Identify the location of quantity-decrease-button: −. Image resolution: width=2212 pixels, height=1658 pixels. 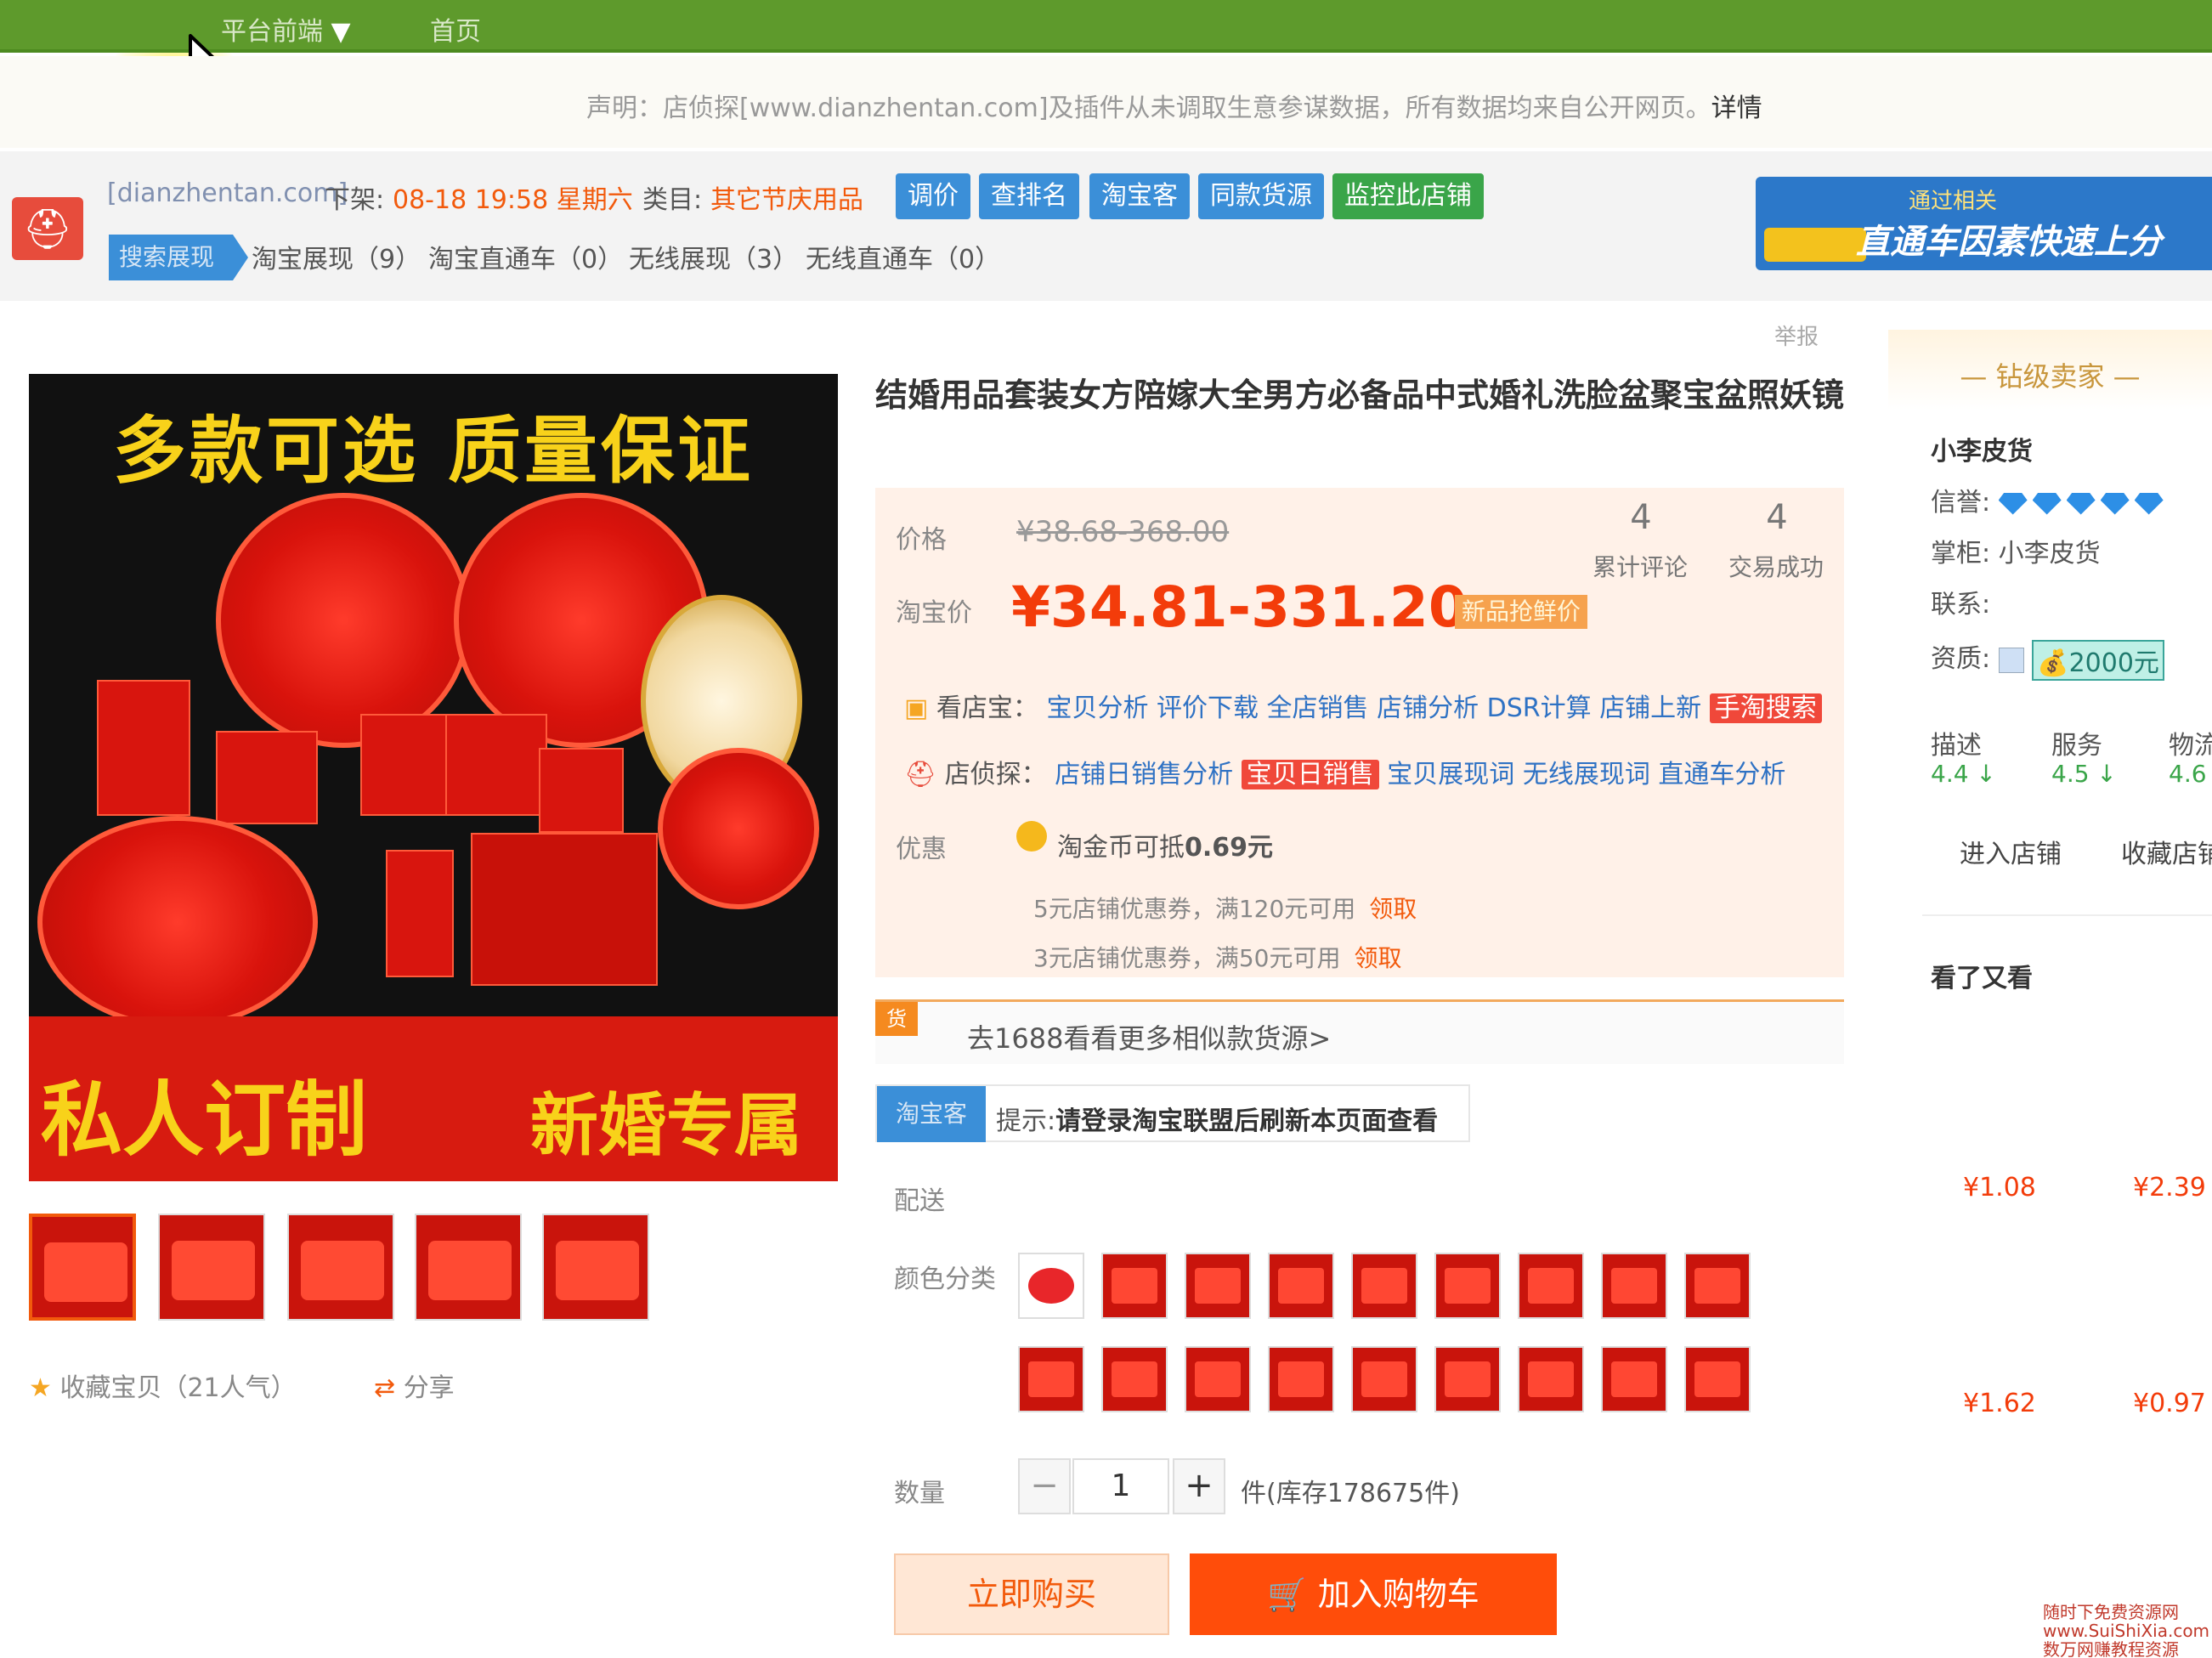
(1044, 1486).